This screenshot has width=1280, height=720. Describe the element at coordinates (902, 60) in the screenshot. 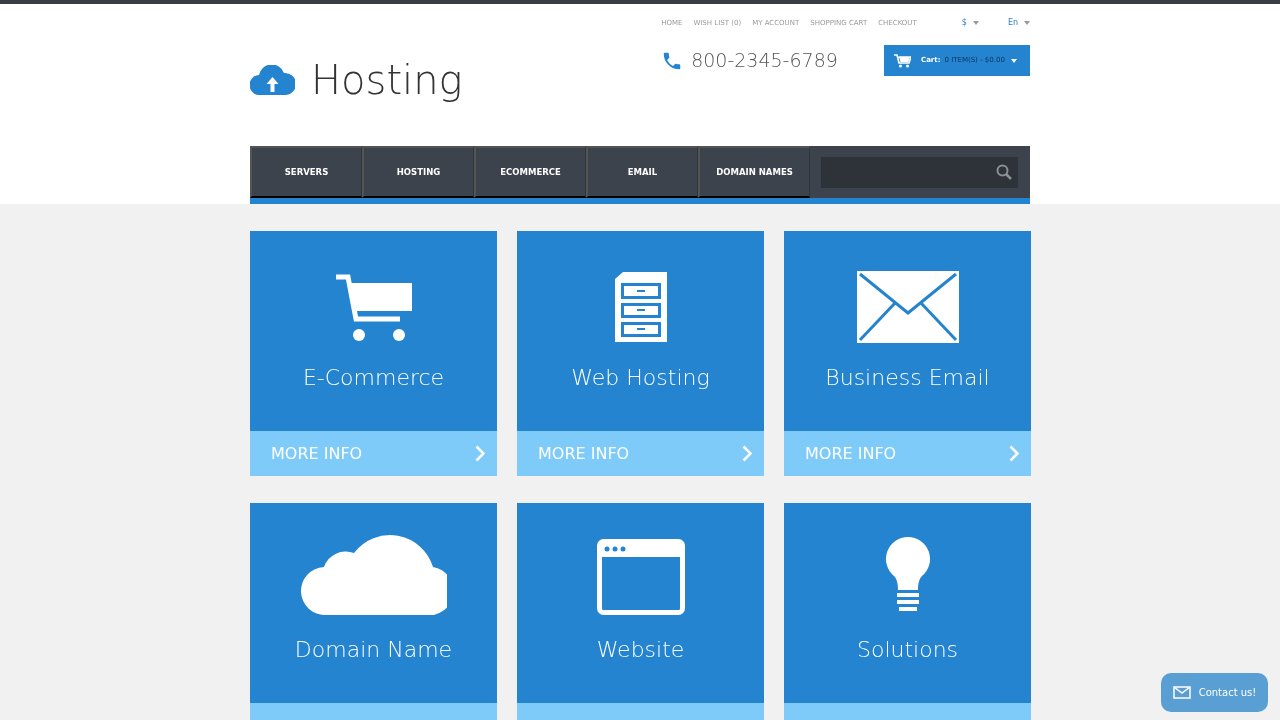

I see `cart-icon` at that location.